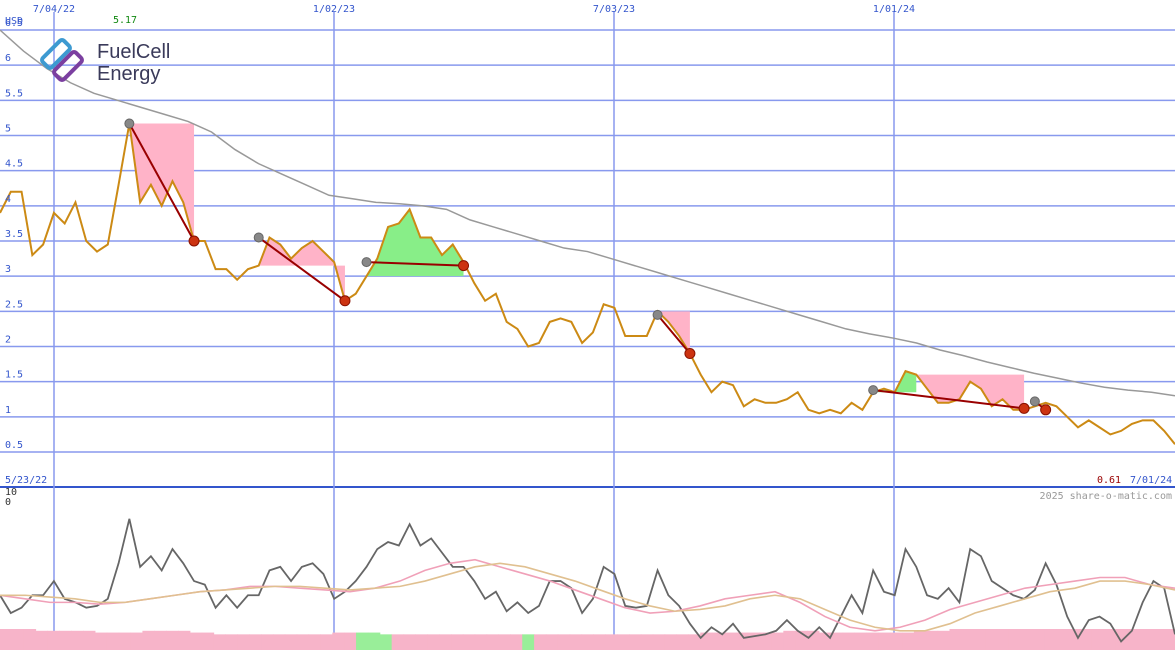  What do you see at coordinates (54, 9) in the screenshot?
I see `x-tick-label: 7/04/22` at bounding box center [54, 9].